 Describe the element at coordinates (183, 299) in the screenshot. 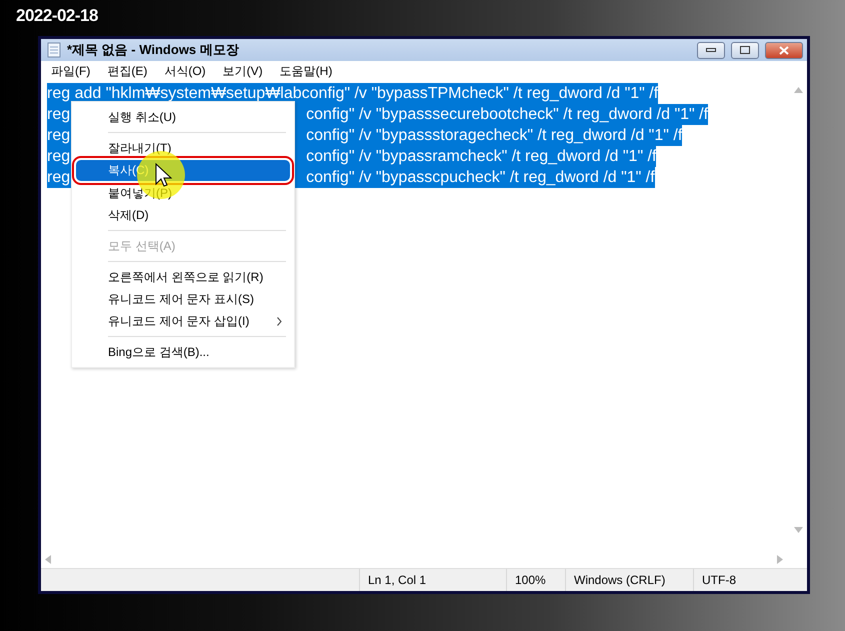

I see `context-menu-item: 유니코드 제어 문자 표시(S)` at that location.